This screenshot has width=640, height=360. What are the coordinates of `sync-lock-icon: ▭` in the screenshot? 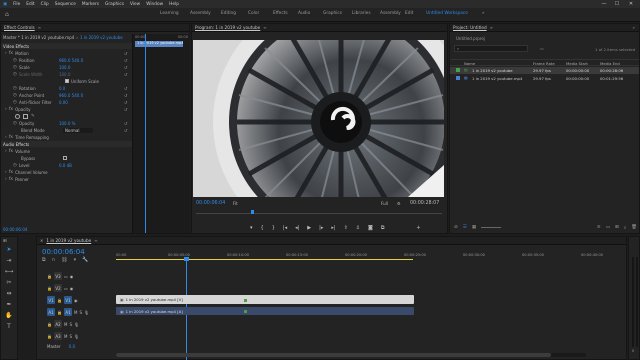 It's located at (66, 276).